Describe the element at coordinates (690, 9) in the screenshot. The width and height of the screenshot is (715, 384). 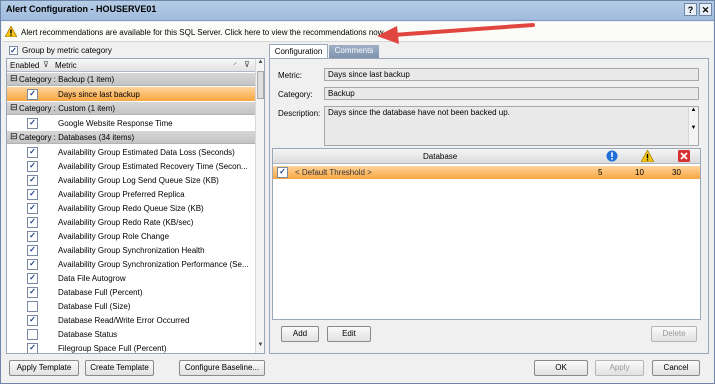
I see `help-button: ?` at that location.